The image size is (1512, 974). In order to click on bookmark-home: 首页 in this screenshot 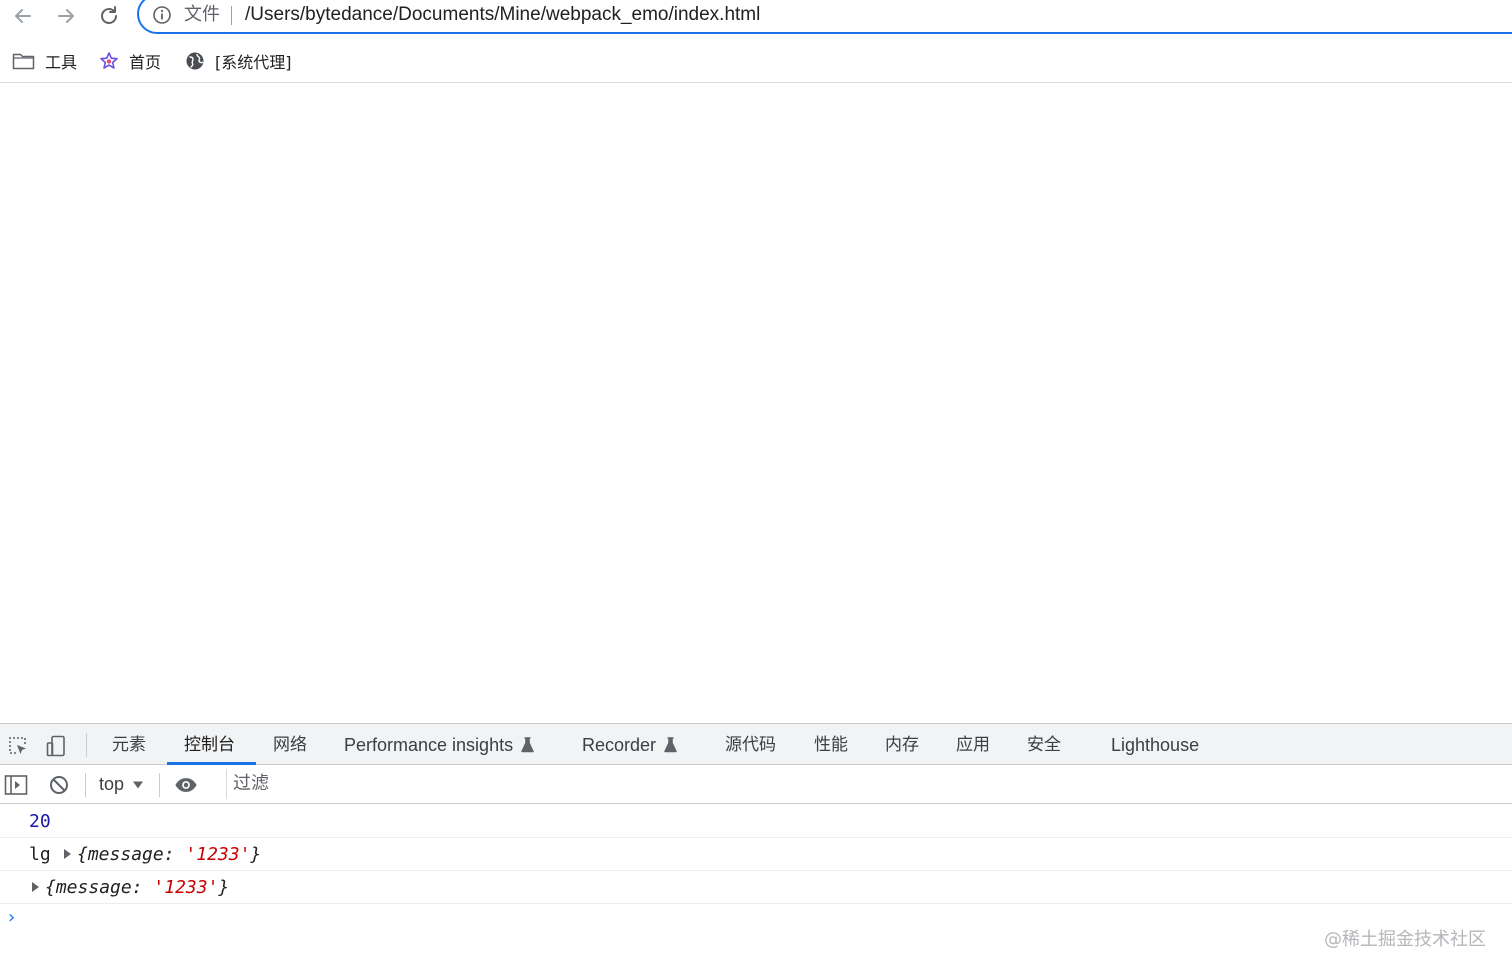, I will do `click(130, 61)`.